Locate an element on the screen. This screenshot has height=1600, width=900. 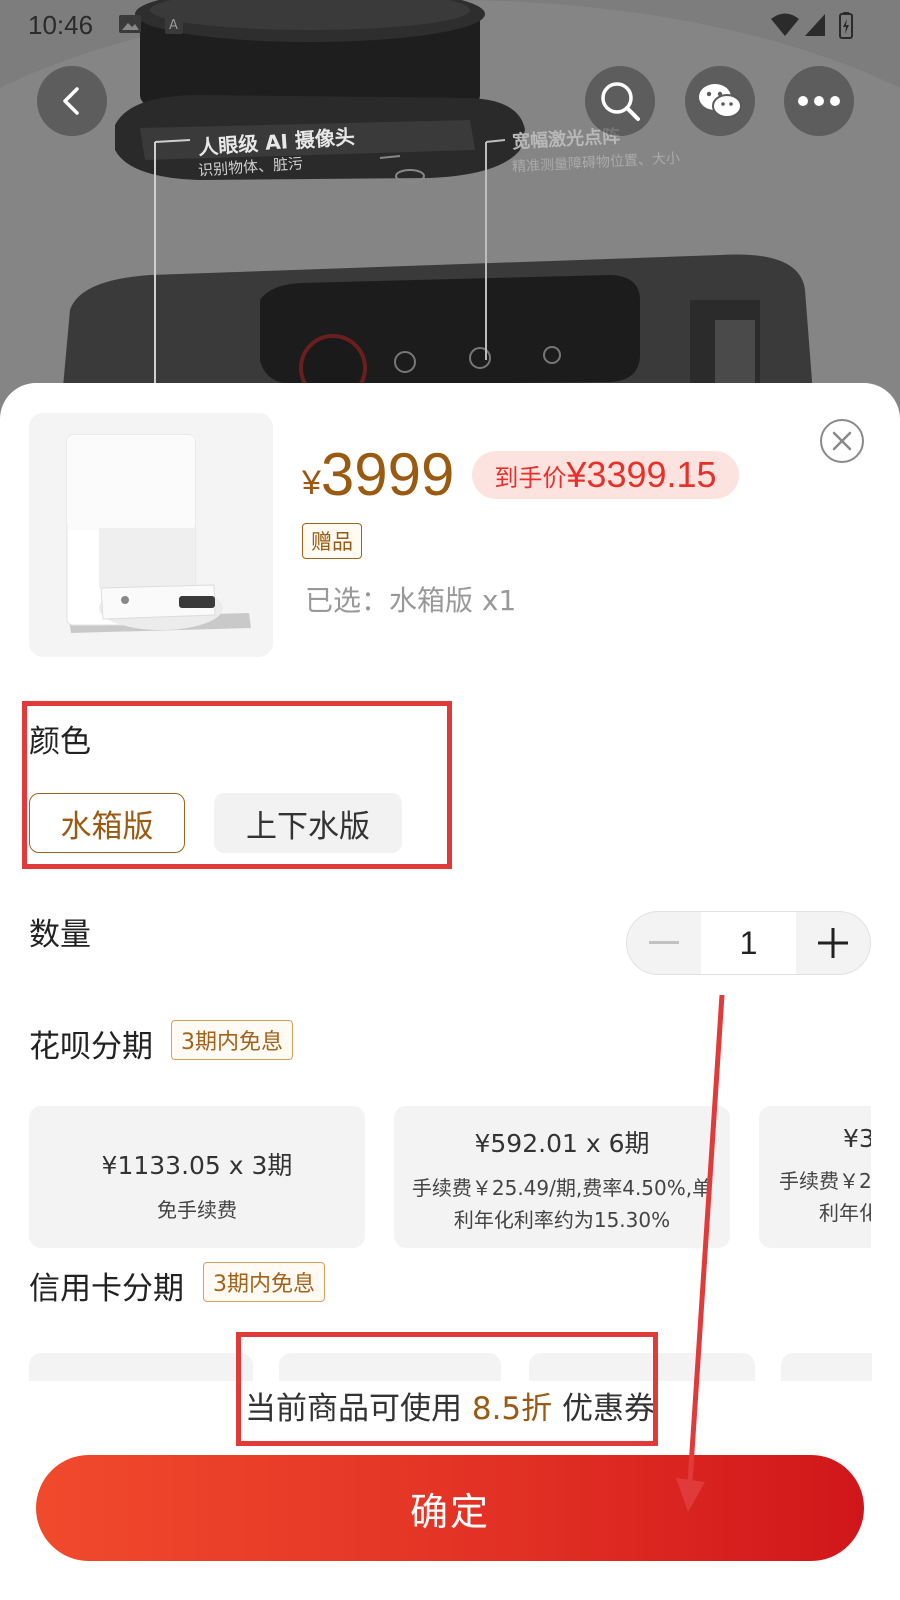
status-bar: 10:46 A is located at coordinates (450, 25).